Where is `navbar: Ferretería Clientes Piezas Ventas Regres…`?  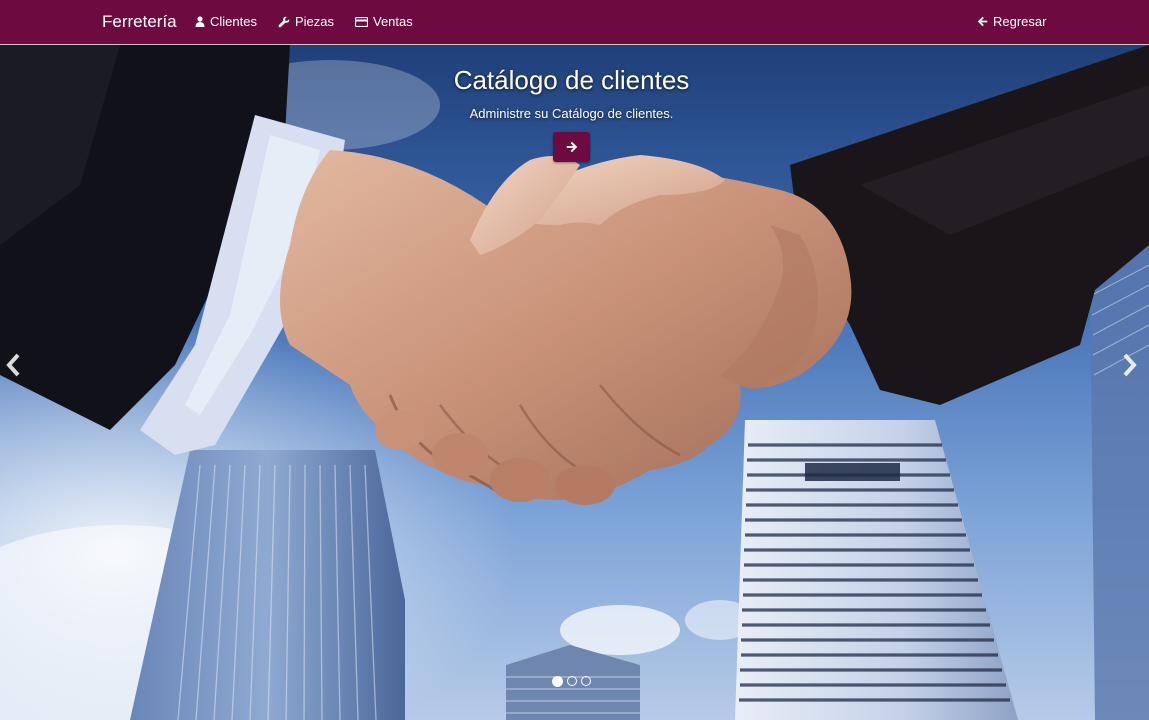 navbar: Ferretería Clientes Piezas Ventas Regres… is located at coordinates (574, 22).